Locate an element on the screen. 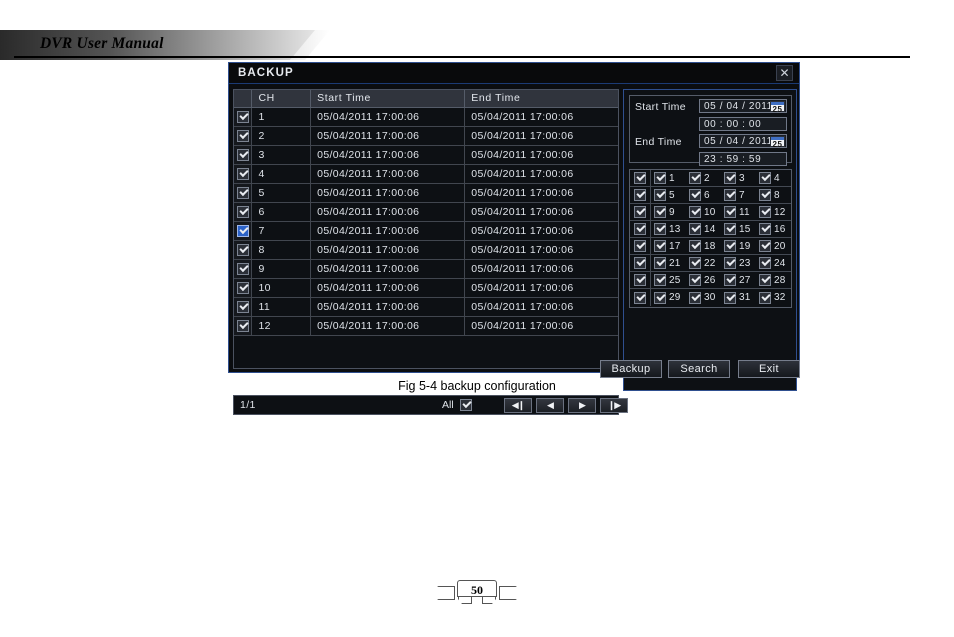 This screenshot has height=637, width=954. channel-cell: 4 is located at coordinates (773, 178).